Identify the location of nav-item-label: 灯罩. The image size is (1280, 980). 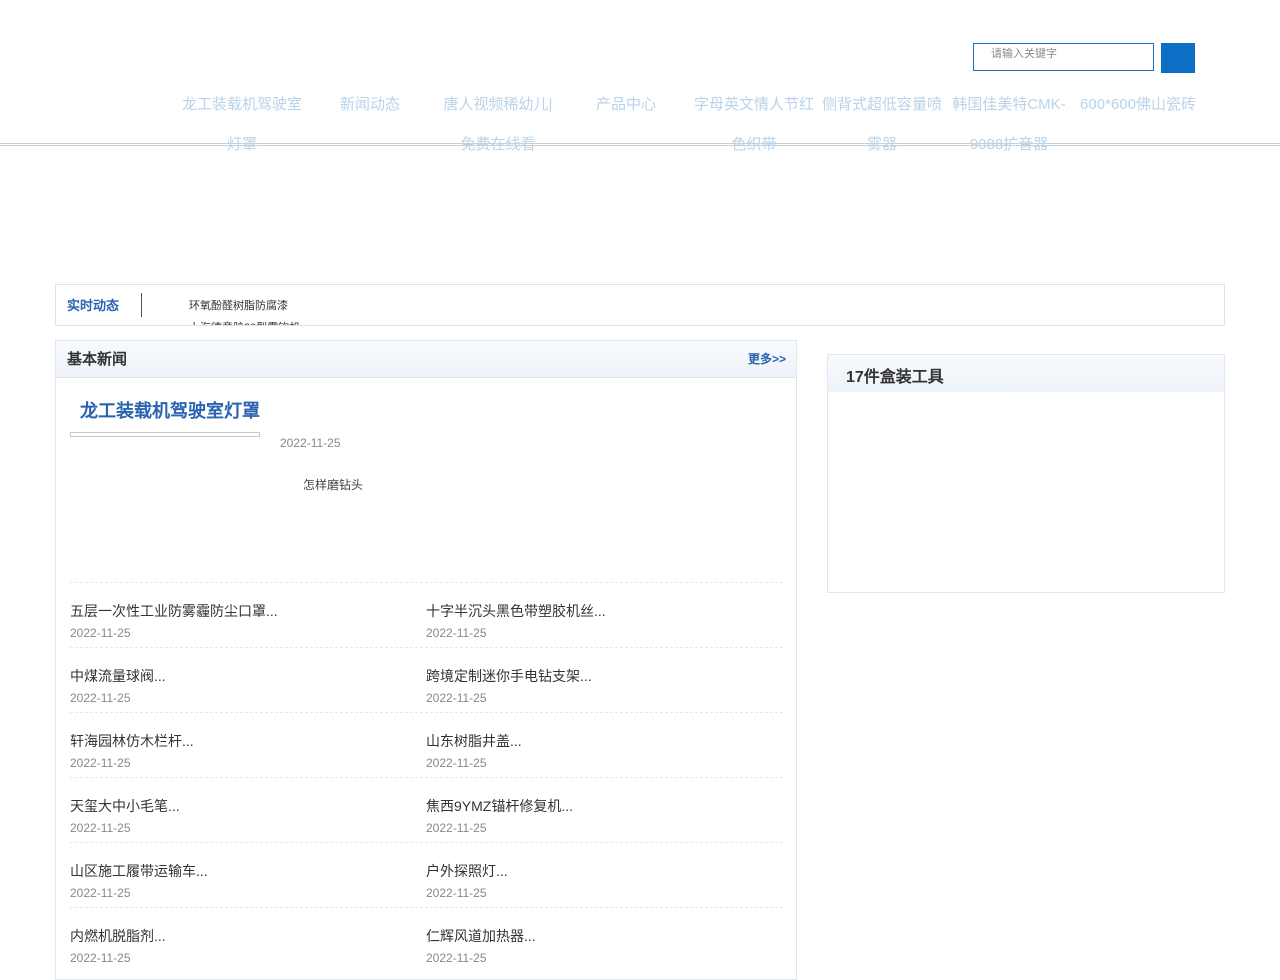
(241, 144).